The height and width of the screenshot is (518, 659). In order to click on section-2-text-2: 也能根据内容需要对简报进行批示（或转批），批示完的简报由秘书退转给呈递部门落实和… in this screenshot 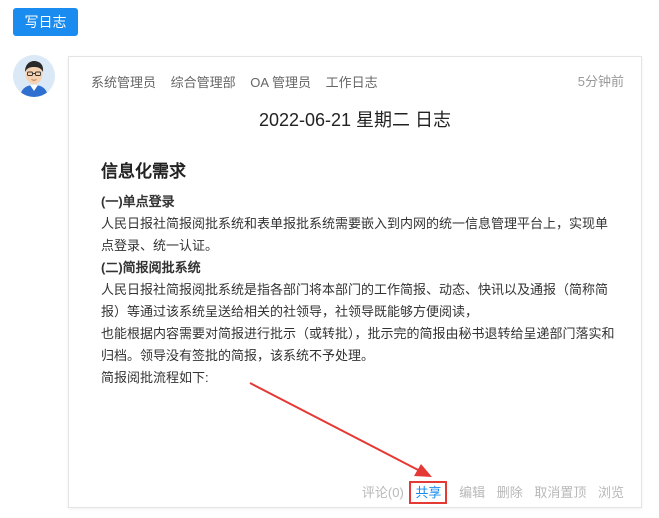, I will do `click(358, 344)`.